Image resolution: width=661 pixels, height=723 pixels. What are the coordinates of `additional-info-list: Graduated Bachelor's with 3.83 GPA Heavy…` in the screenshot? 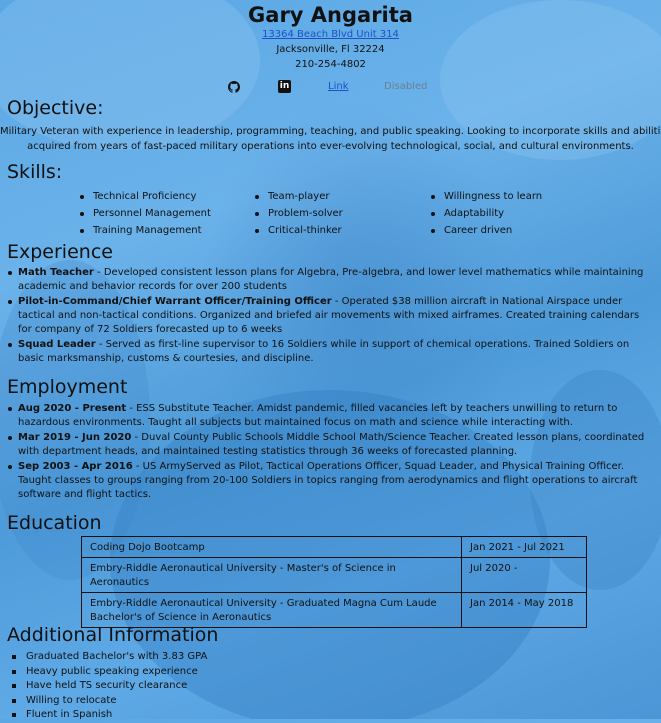 It's located at (109, 686).